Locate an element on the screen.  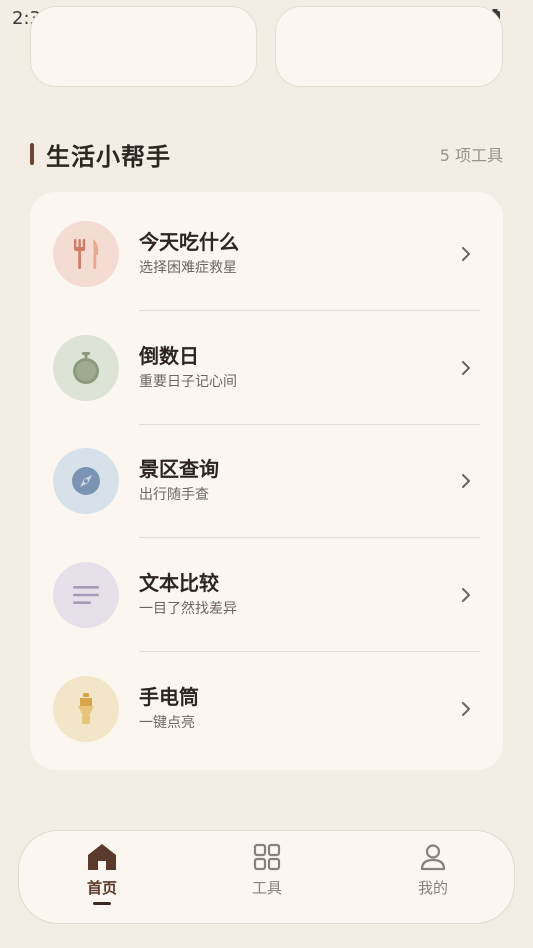
tool-text: 今天吃什么 选择困难症救星 is located at coordinates (189, 253).